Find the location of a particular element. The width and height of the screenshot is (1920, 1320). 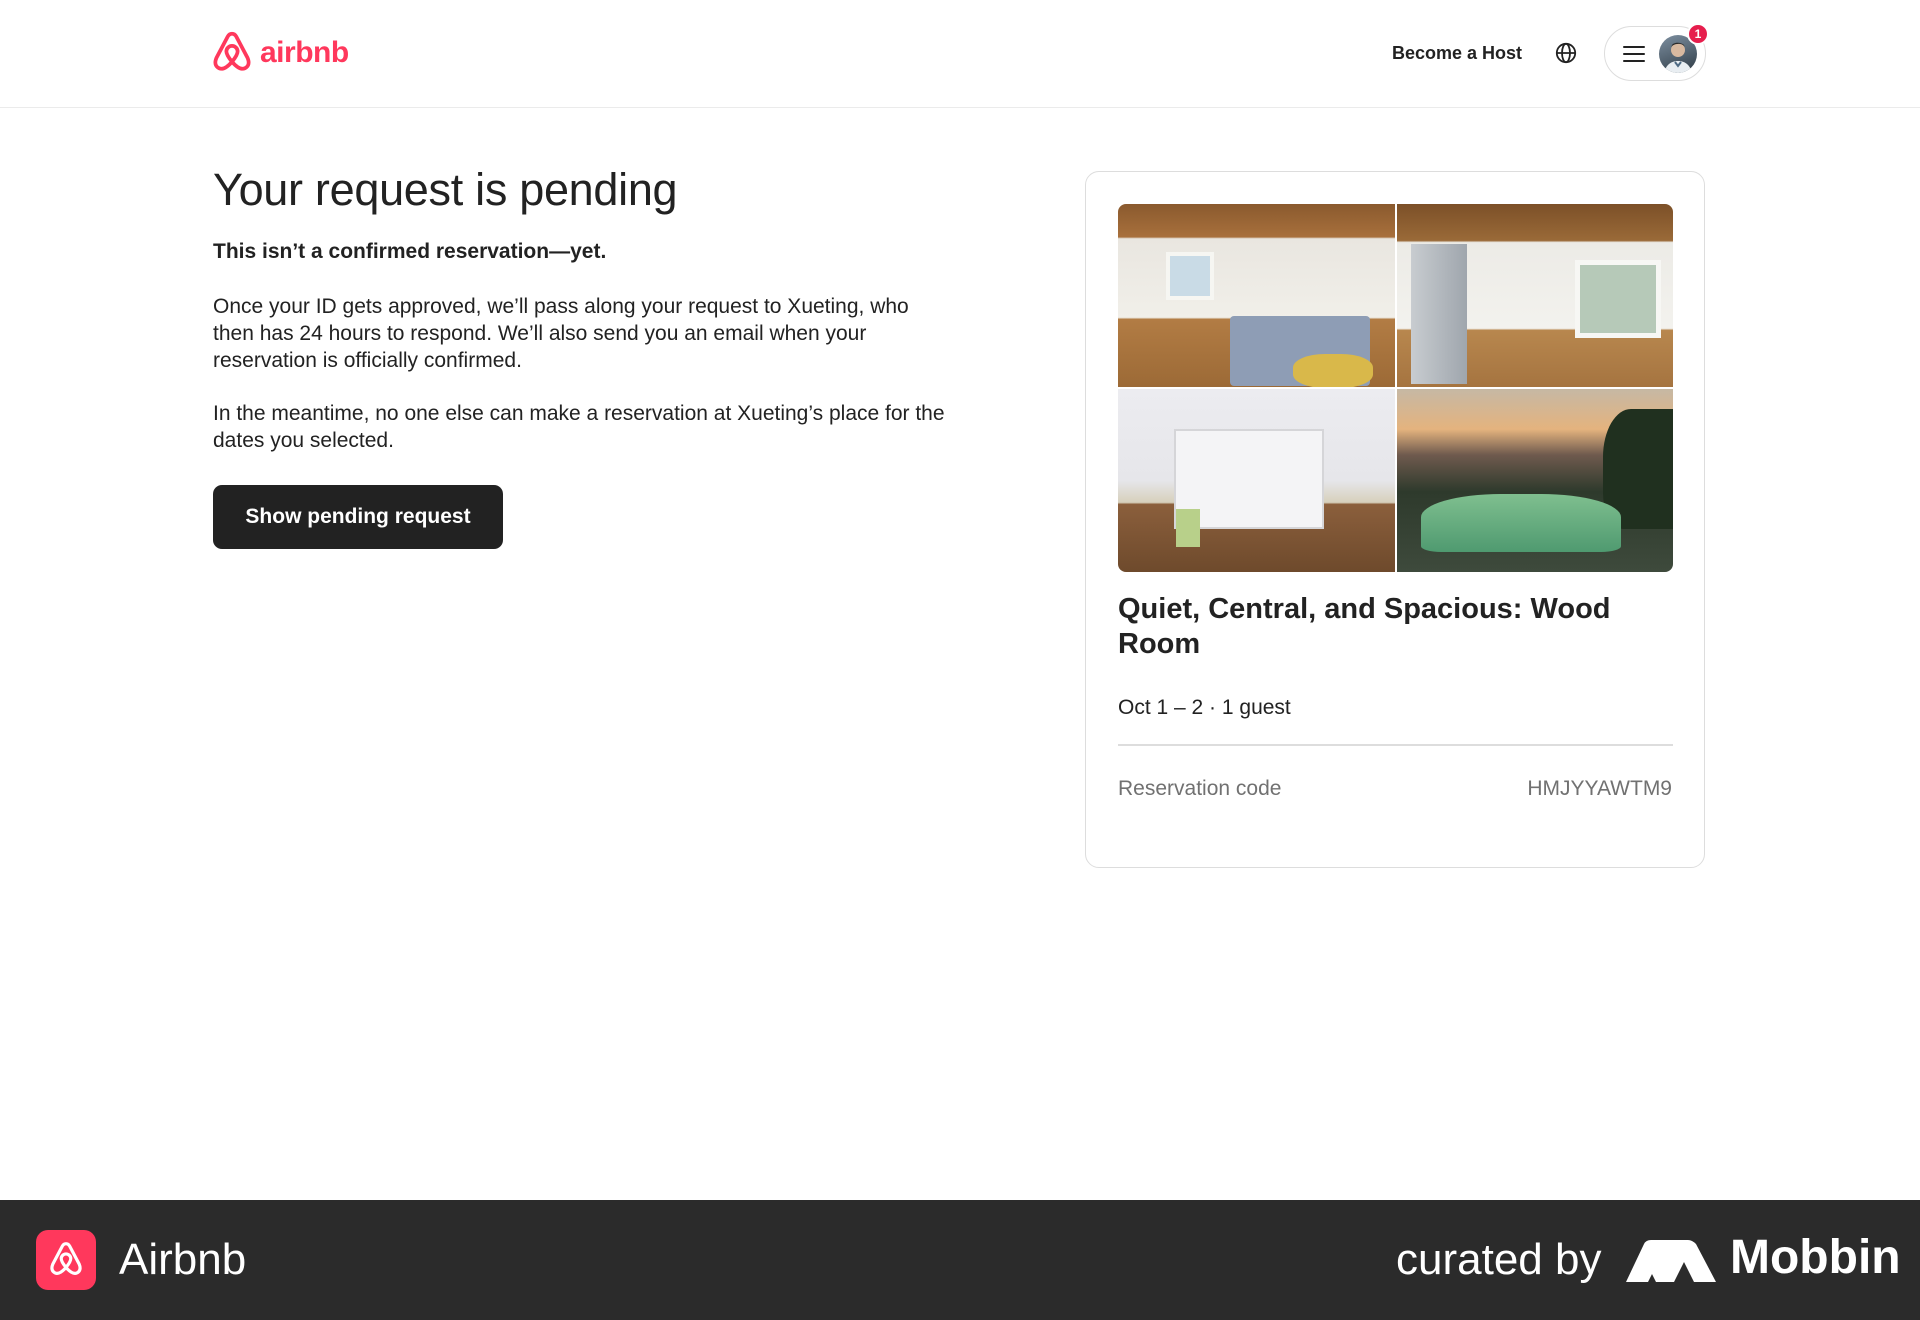

mobbin-attribution-banner: Airbnb curated by Mobbin is located at coordinates (960, 1260).